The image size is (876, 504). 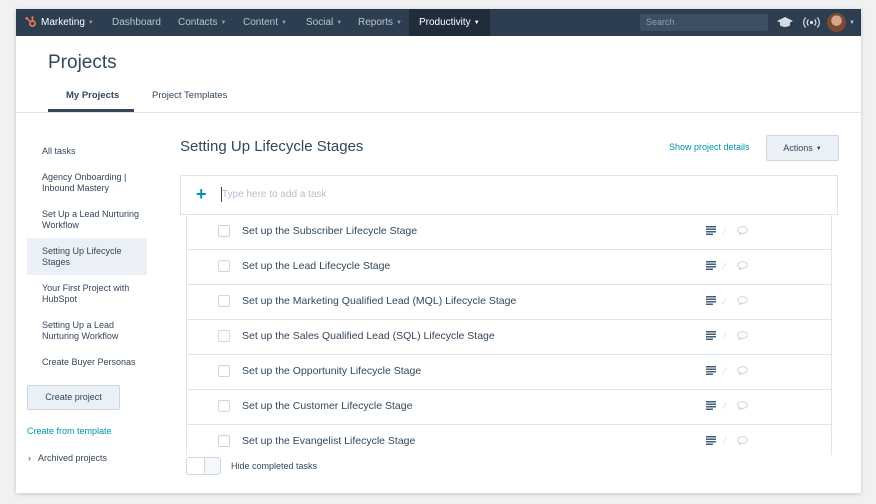 I want to click on sidebar-item-lifecycle-stages: Setting Up Lifecycle Stages, so click(x=92, y=256).